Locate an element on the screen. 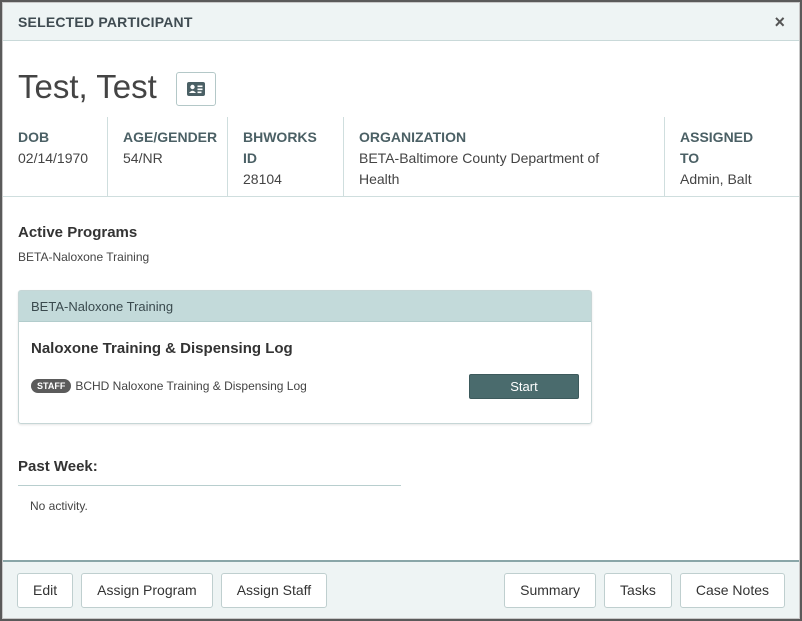 This screenshot has width=802, height=621. footer-right-actions: Summary Tasks Case Notes is located at coordinates (644, 590).